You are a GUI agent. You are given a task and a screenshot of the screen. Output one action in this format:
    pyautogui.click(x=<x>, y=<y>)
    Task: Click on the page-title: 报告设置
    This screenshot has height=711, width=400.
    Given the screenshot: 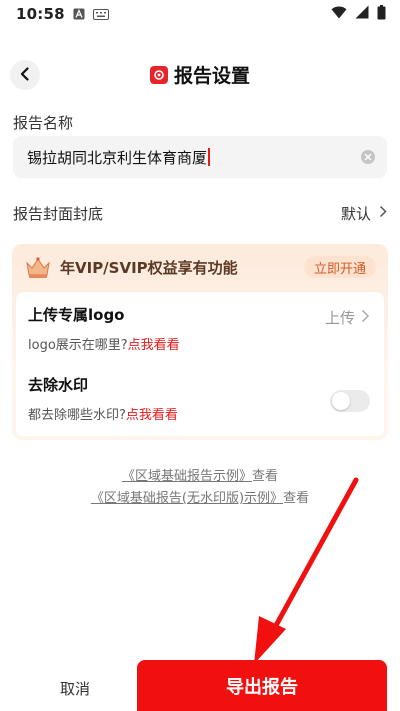 What is the action you would take?
    pyautogui.click(x=211, y=76)
    